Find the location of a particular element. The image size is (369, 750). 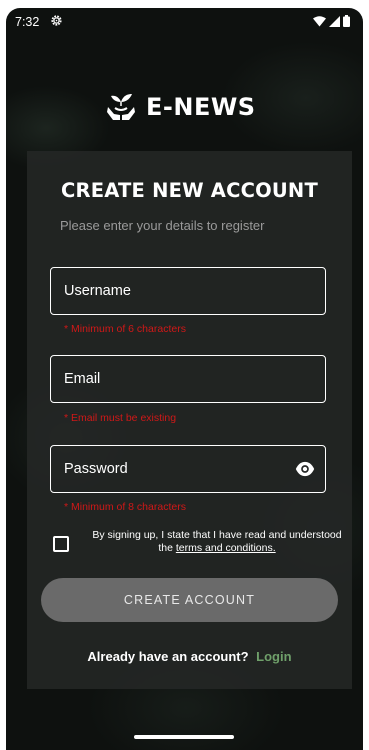

app-logo: E-NEWS is located at coordinates (180, 107).